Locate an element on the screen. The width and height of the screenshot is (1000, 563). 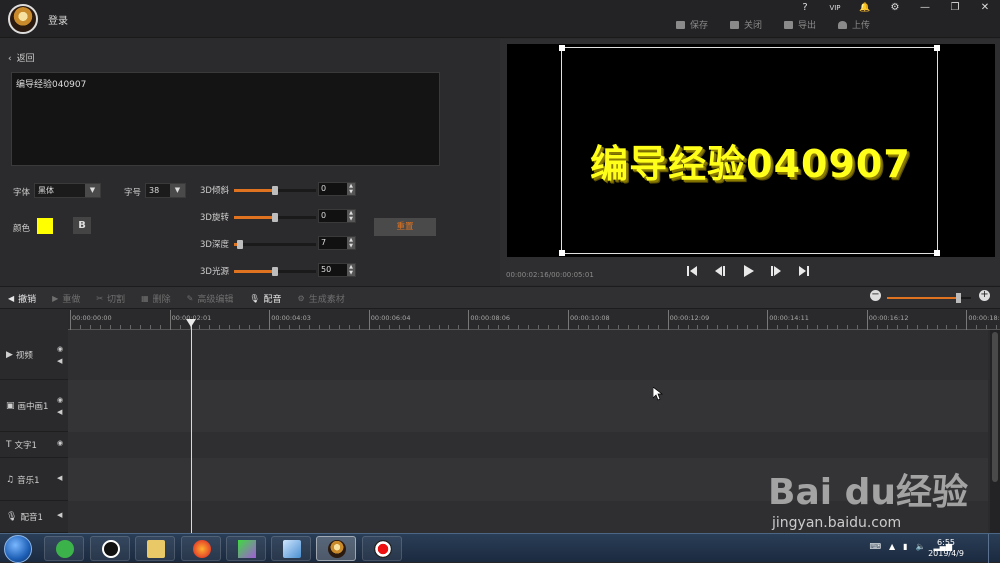
value-stepper: 7 ▲ ▼ is located at coordinates (337, 243).